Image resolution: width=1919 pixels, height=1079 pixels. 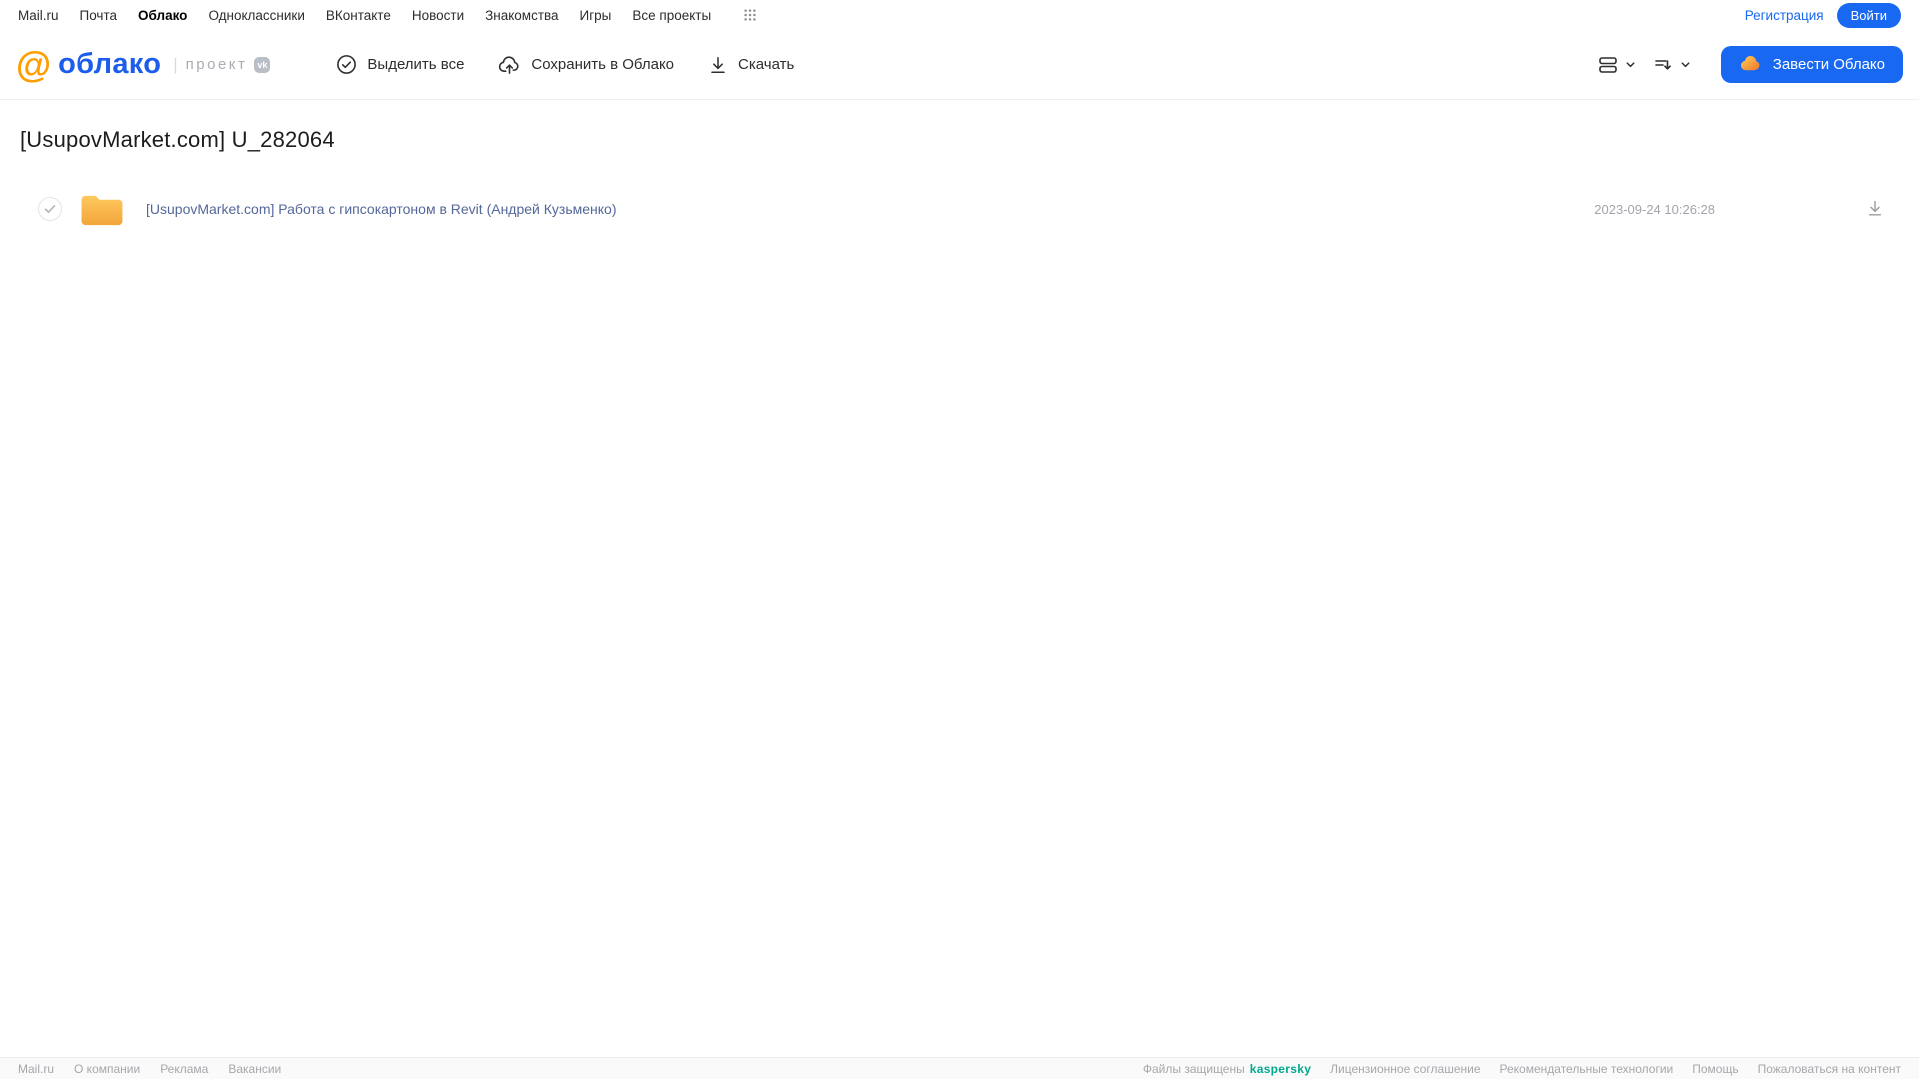 I want to click on check-circle-icon, so click(x=346, y=64).